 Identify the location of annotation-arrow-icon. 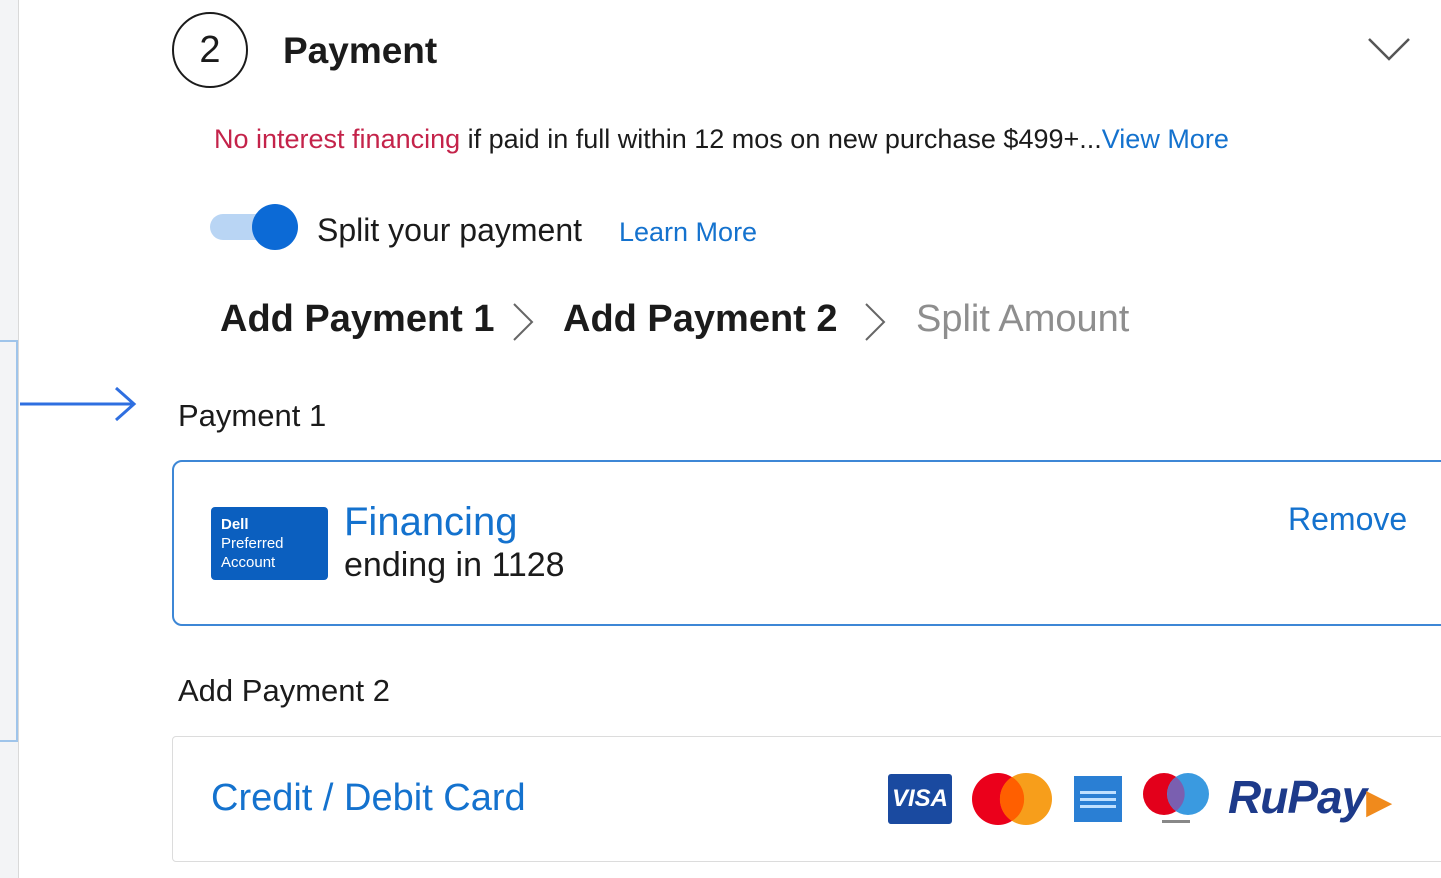
(78, 404).